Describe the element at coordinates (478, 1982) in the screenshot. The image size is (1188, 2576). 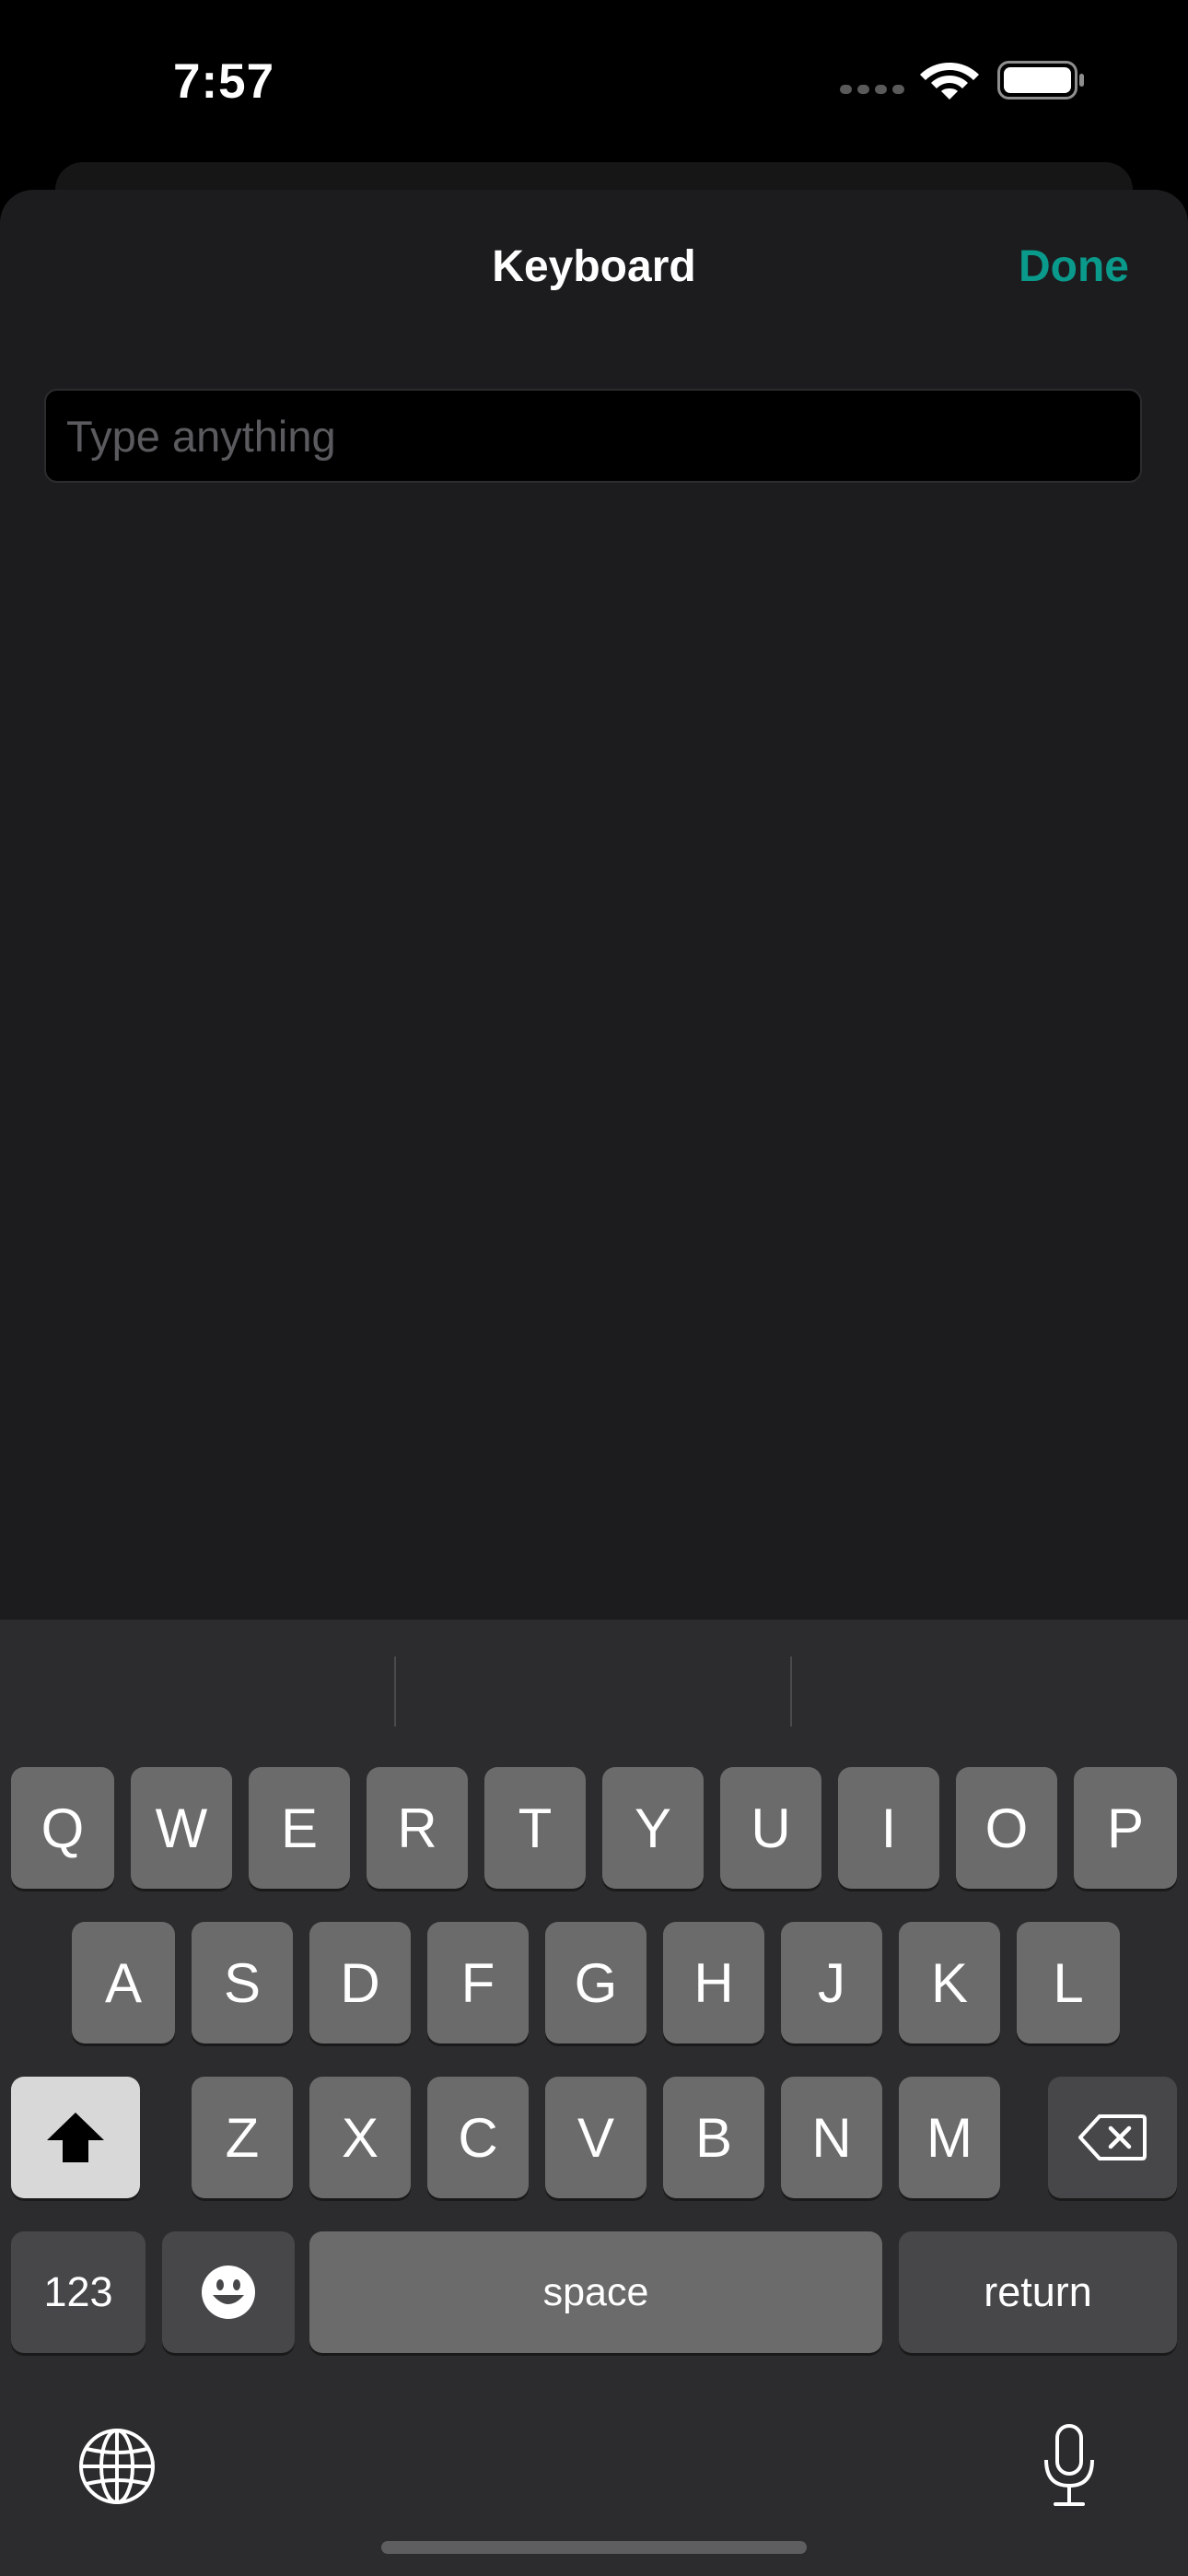
I see `key-f: F` at that location.